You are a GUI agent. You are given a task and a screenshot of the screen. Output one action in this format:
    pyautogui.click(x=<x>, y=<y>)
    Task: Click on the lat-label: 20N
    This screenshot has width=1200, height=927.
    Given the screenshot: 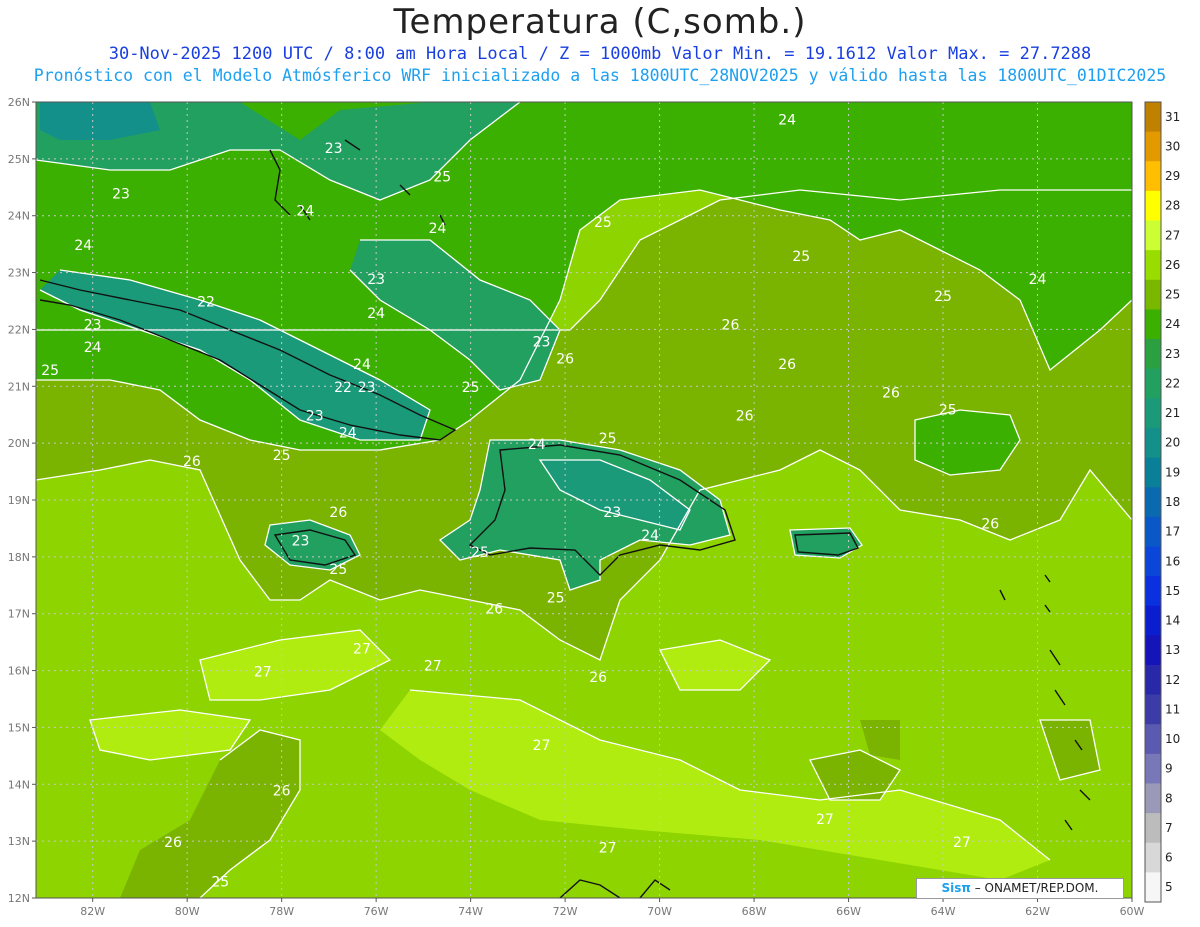 What is the action you would take?
    pyautogui.click(x=19, y=443)
    